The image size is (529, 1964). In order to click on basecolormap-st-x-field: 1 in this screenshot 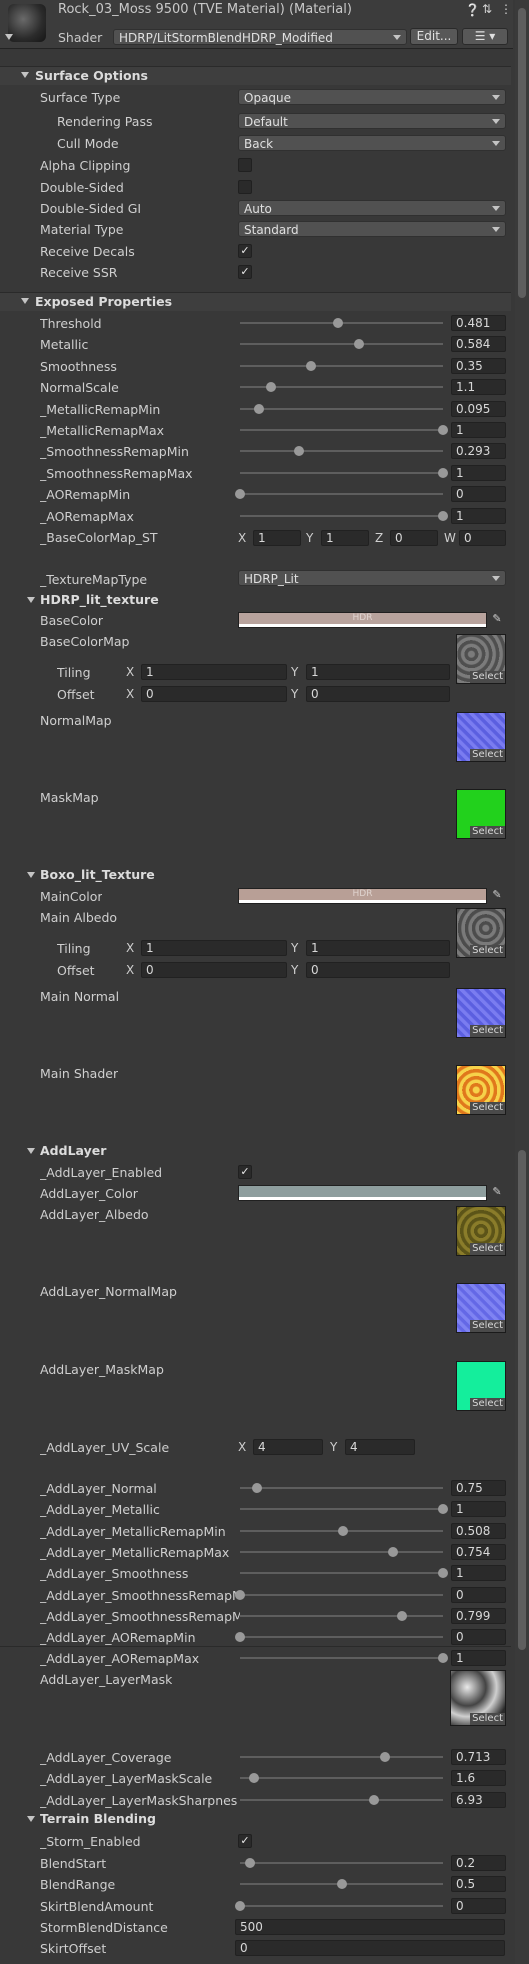, I will do `click(277, 538)`.